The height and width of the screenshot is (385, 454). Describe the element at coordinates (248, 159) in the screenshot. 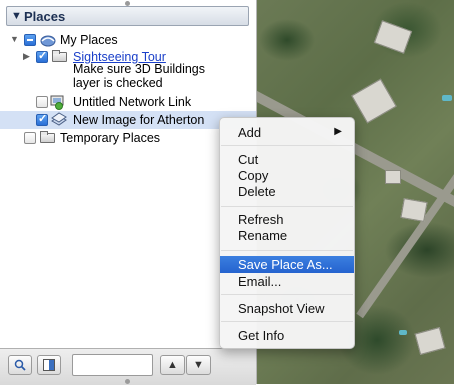

I see `menu-item-label: Cut` at that location.